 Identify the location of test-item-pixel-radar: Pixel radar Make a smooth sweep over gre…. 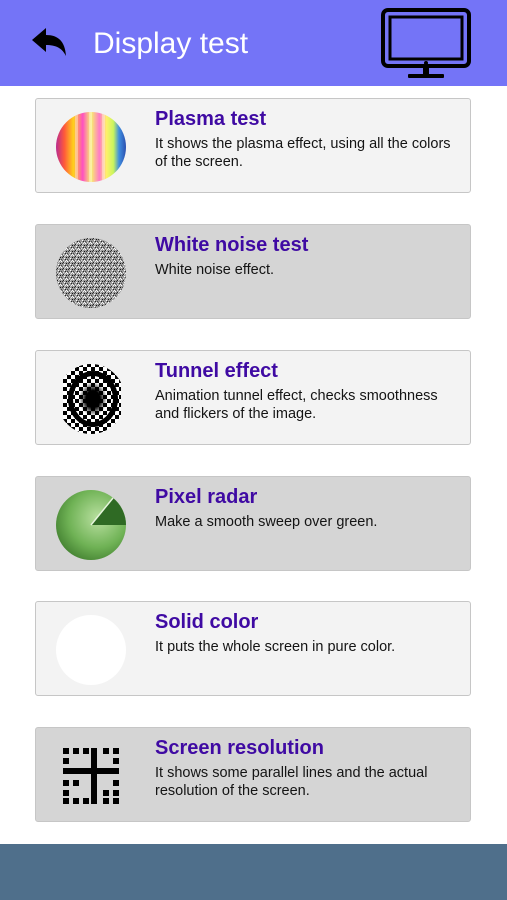
(253, 523).